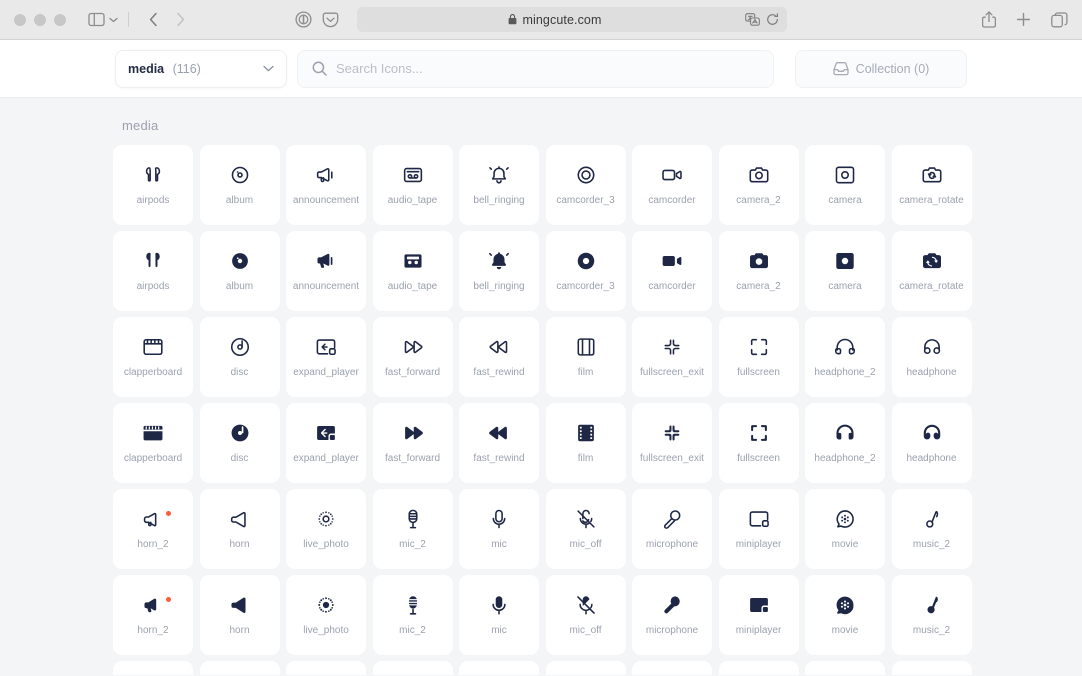  What do you see at coordinates (845, 433) in the screenshot?
I see `headphone-2-icon` at bounding box center [845, 433].